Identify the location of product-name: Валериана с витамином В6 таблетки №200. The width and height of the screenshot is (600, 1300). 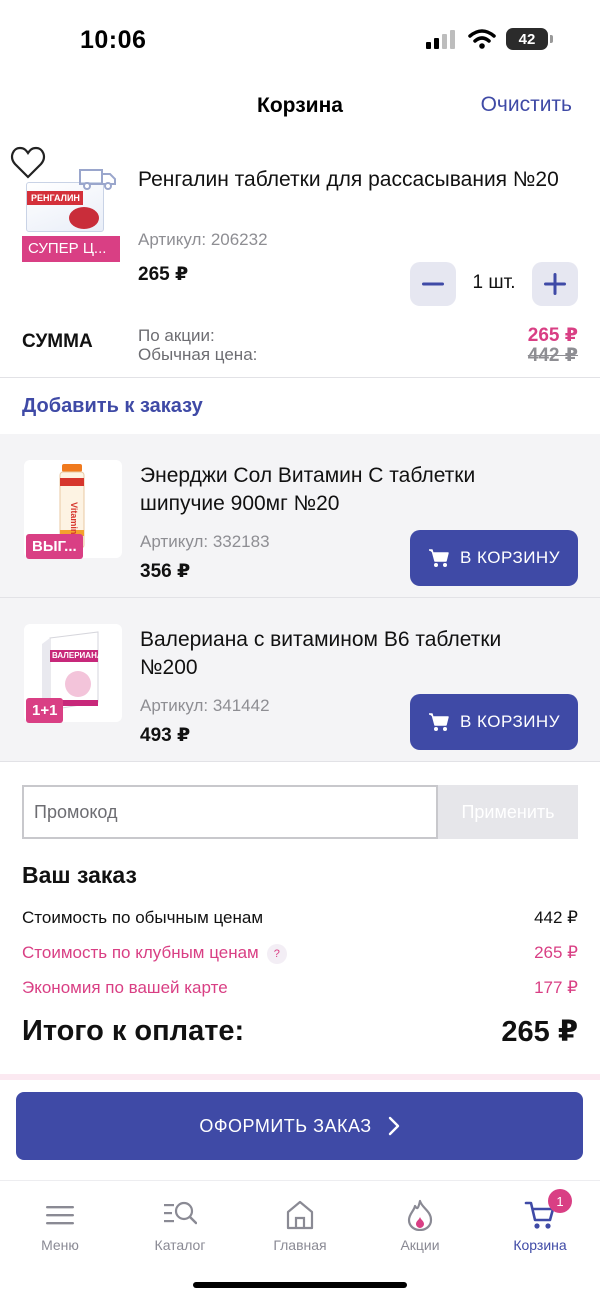
(350, 654).